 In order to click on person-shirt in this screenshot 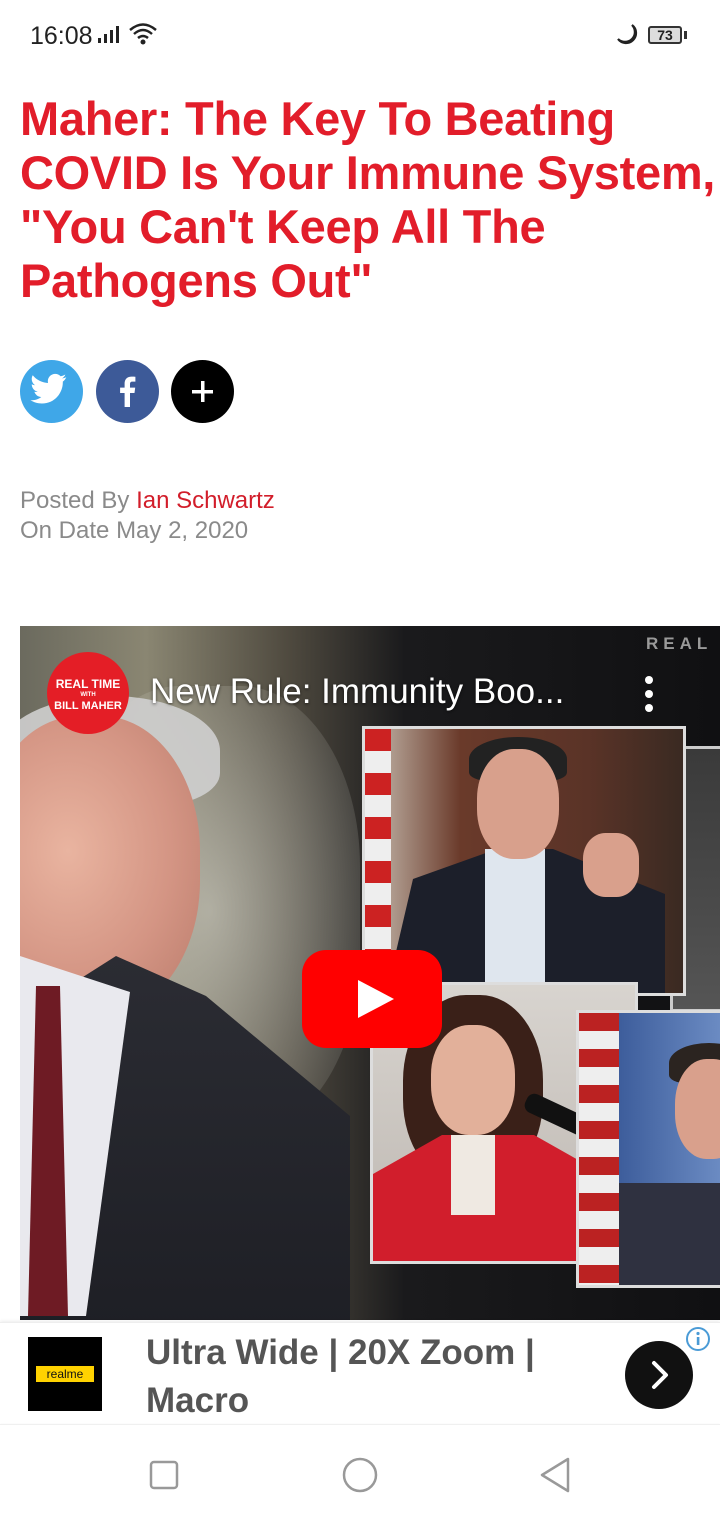, I will do `click(515, 921)`.